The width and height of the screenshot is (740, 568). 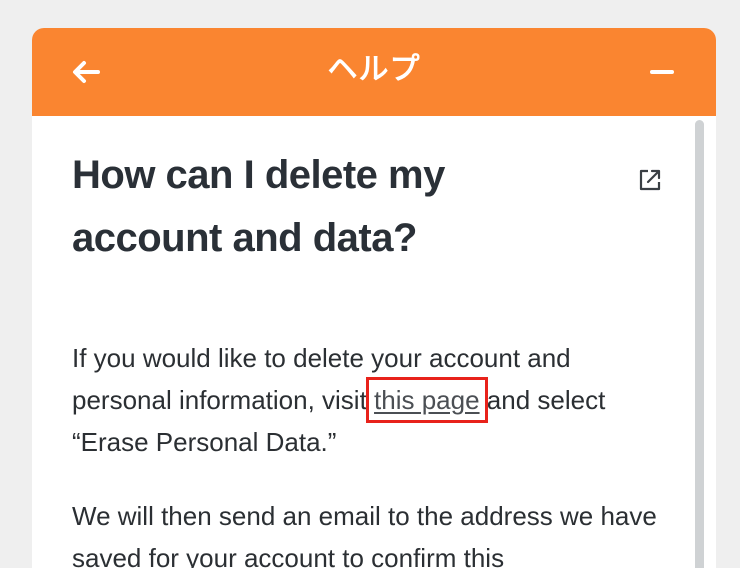 I want to click on header-title: ヘルプ, so click(x=374, y=69).